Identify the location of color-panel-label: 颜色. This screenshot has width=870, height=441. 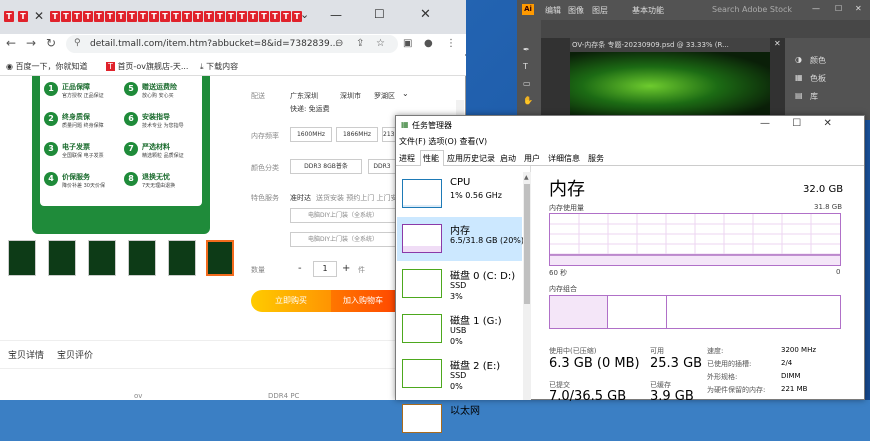
(818, 60).